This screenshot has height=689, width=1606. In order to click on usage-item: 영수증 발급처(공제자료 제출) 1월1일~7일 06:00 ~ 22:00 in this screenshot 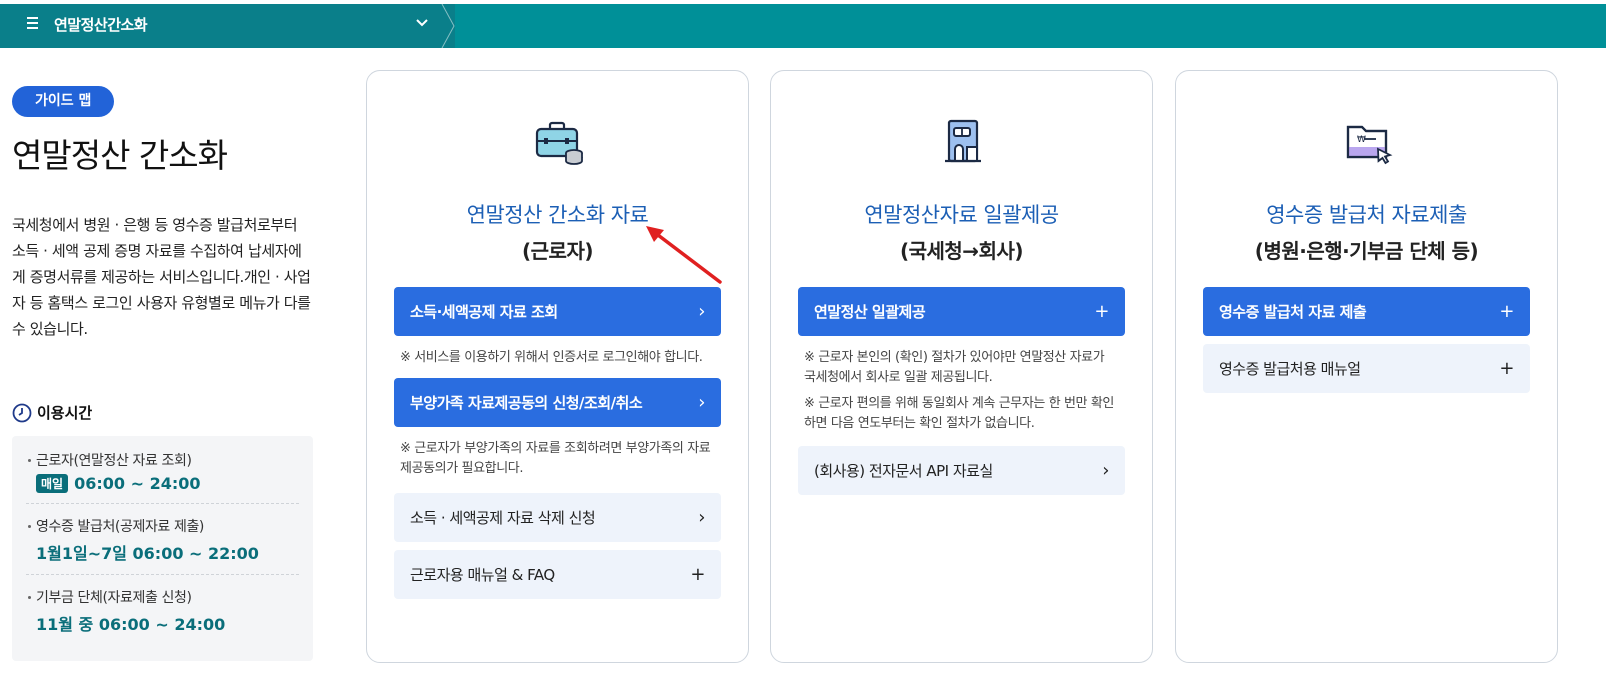, I will do `click(162, 545)`.